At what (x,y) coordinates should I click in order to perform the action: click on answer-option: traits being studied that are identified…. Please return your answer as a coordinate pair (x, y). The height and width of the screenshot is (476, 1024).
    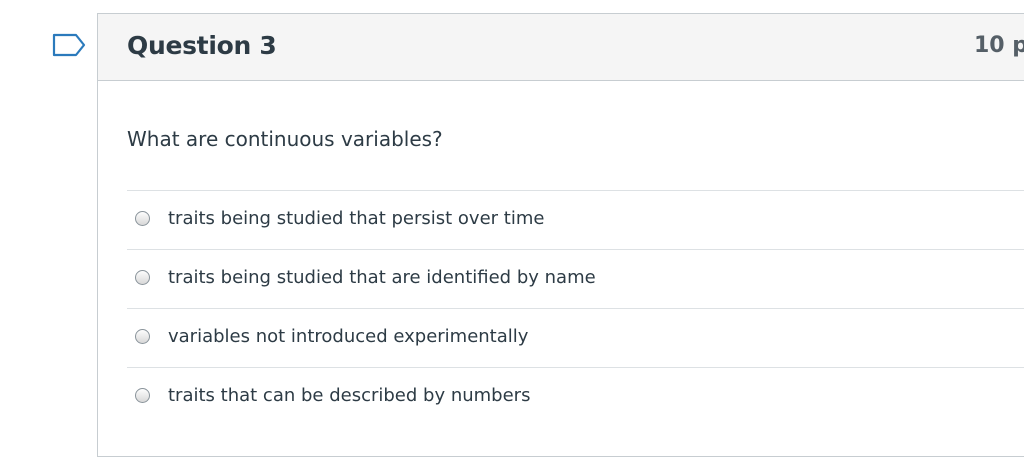
    Looking at the image, I should click on (575, 278).